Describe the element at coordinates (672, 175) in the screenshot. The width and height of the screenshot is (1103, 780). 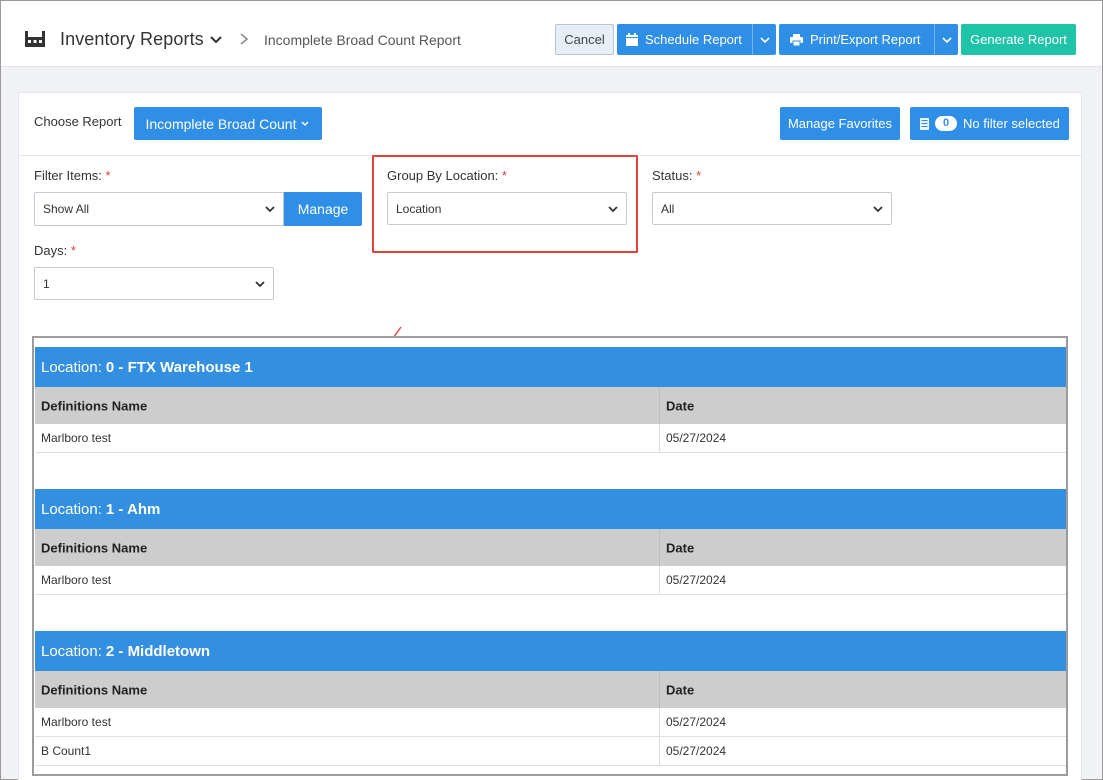
I see `status-label-text: Status:` at that location.